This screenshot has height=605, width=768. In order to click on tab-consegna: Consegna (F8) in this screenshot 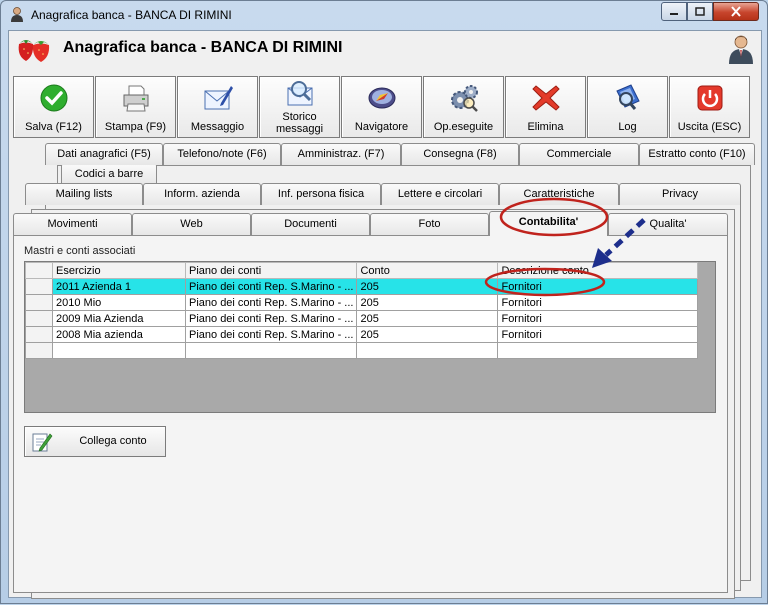, I will do `click(460, 154)`.